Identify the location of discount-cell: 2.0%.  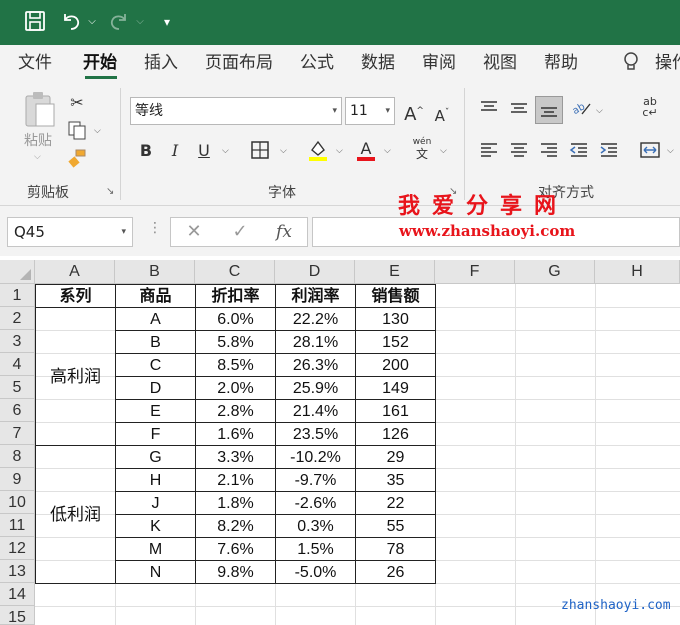
(235, 388).